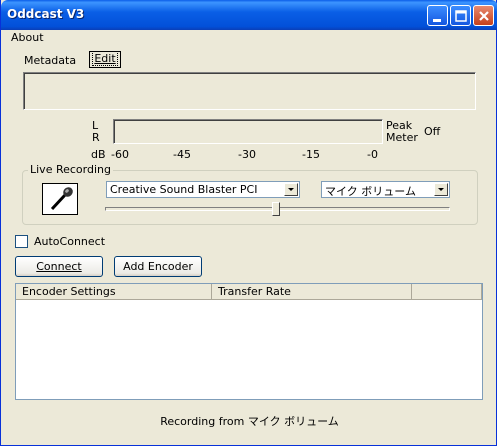  Describe the element at coordinates (69, 291) in the screenshot. I see `column-header-label: Encoder Settings` at that location.